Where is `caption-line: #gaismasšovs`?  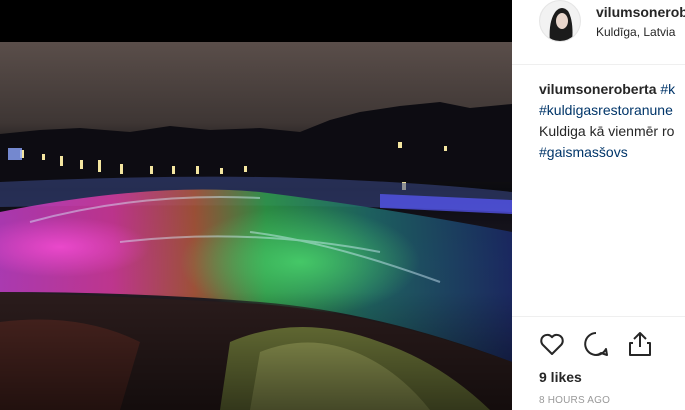 caption-line: #gaismasšovs is located at coordinates (612, 152).